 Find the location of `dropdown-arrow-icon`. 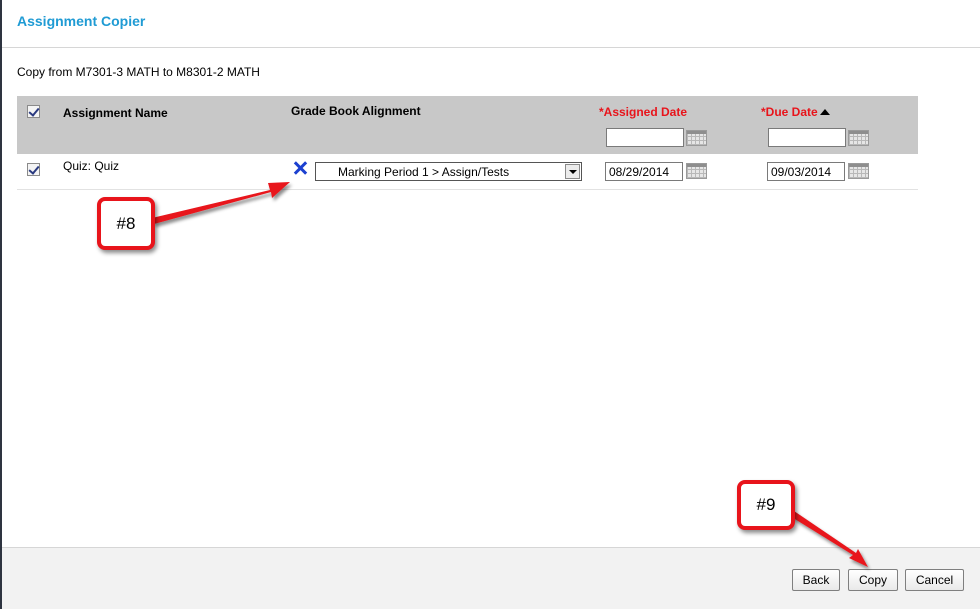

dropdown-arrow-icon is located at coordinates (572, 171).